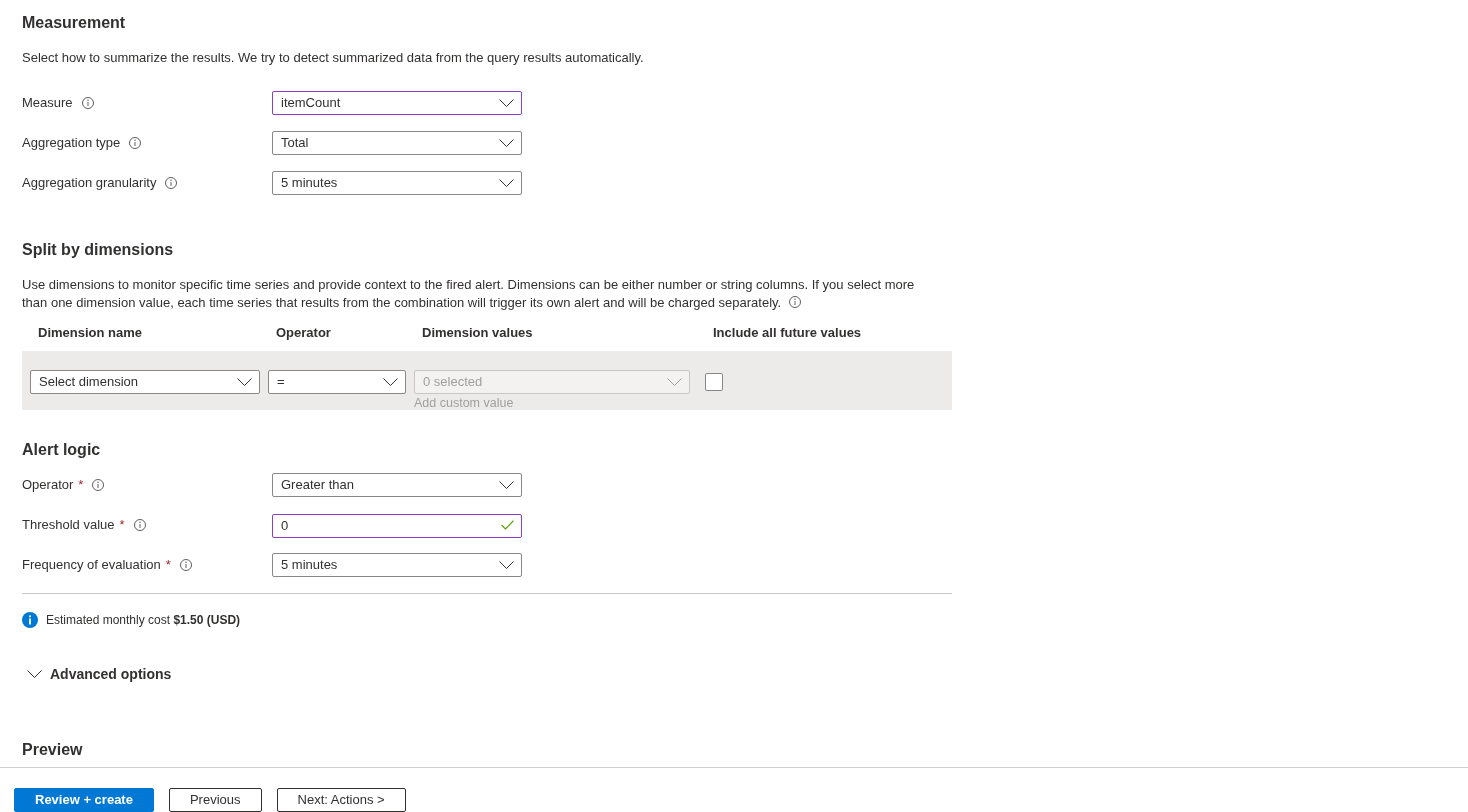 The width and height of the screenshot is (1468, 812). I want to click on field-label: Aggregation granularity, so click(89, 183).